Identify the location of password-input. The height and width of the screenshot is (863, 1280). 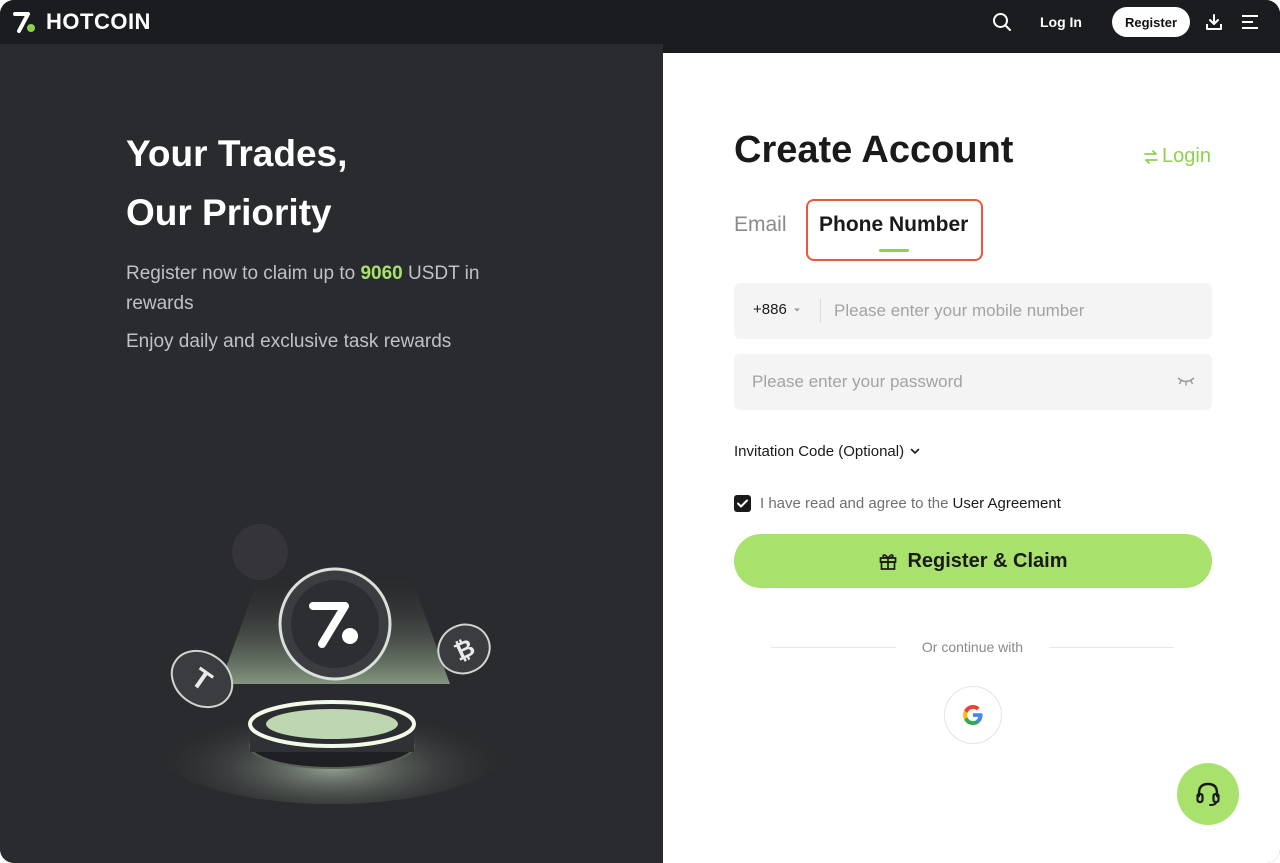
(952, 382).